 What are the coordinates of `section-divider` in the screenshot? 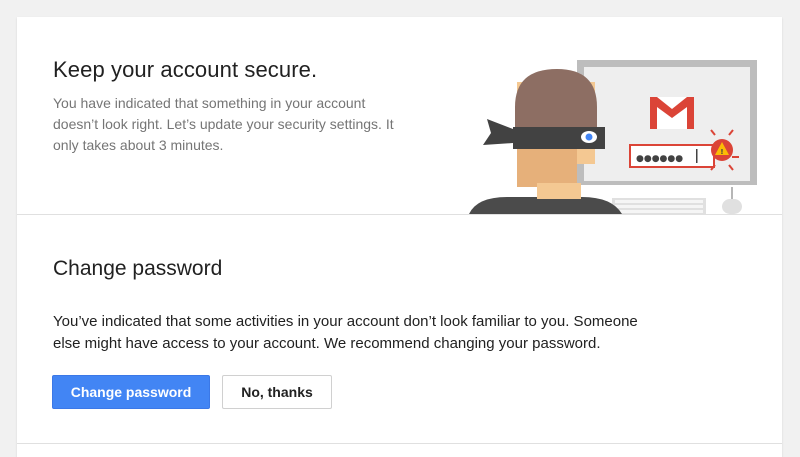 It's located at (399, 214).